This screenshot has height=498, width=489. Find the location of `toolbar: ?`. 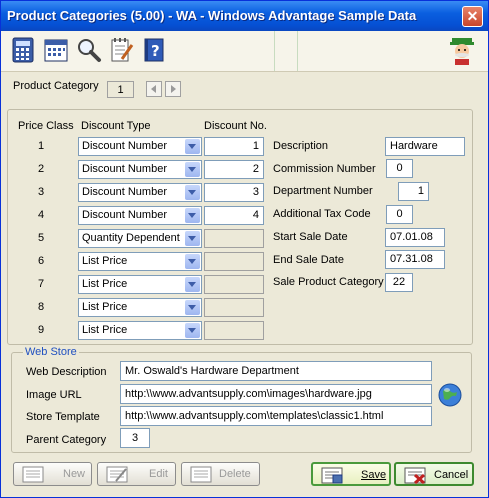

toolbar: ? is located at coordinates (244, 51).